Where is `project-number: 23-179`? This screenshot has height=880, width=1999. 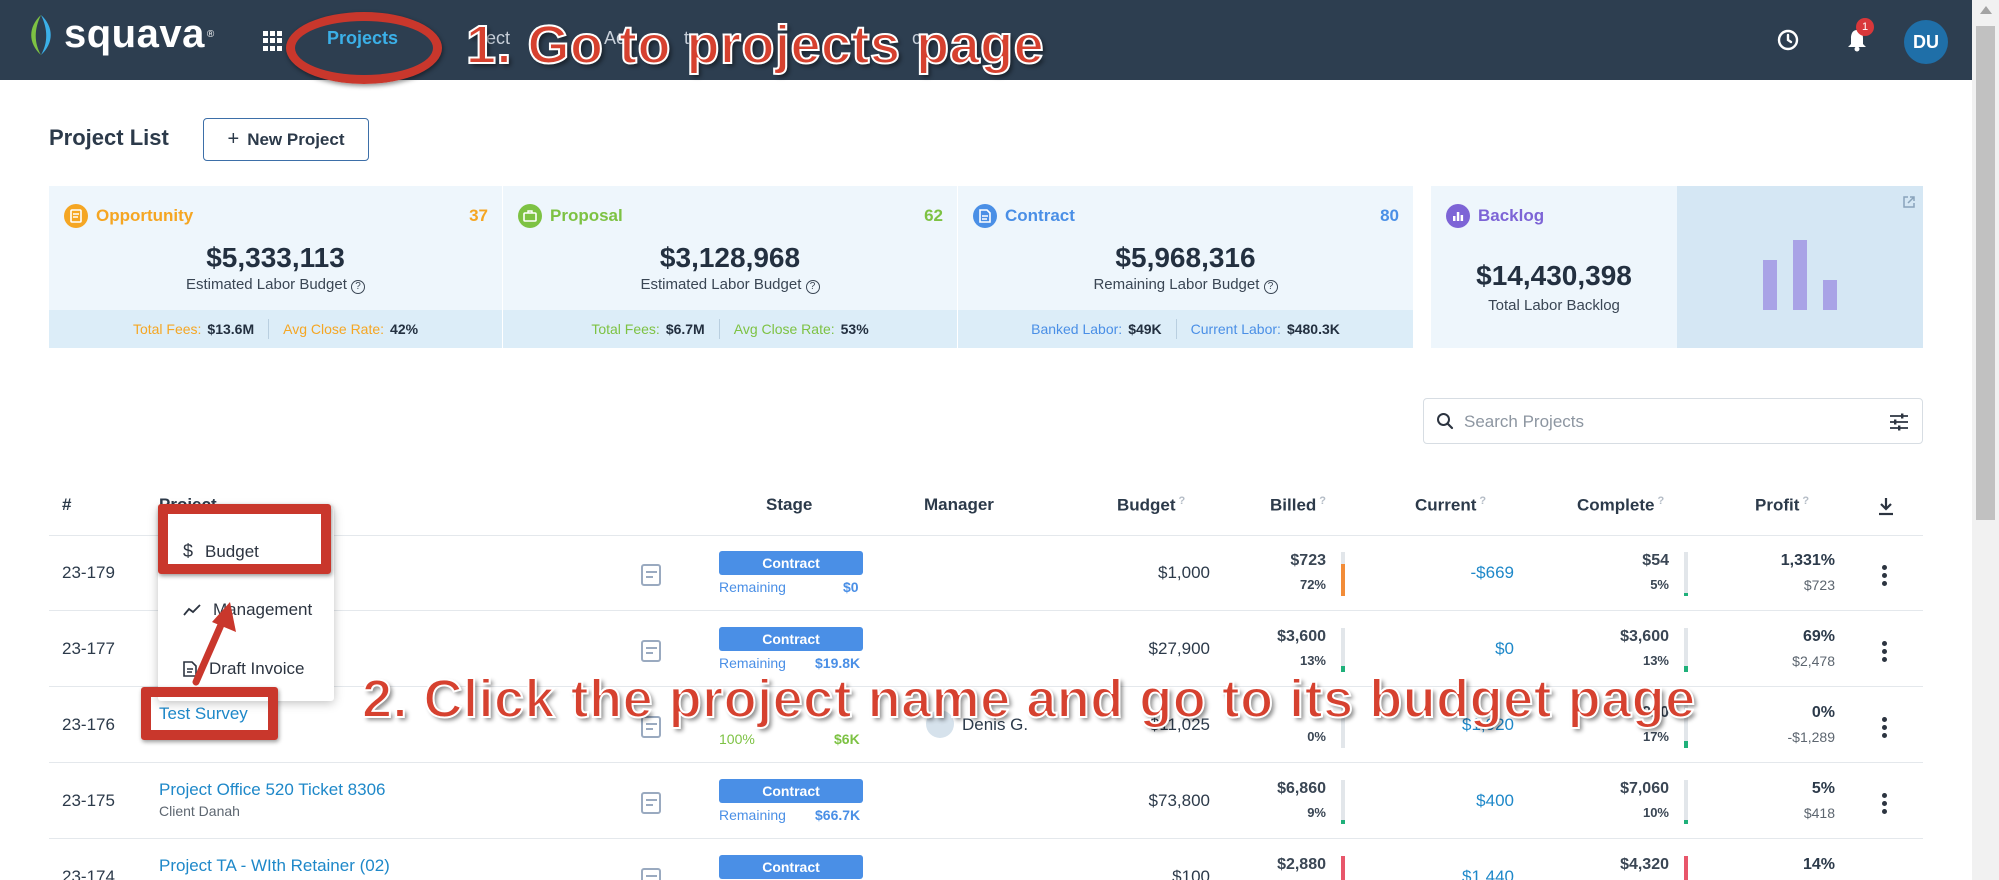 project-number: 23-179 is located at coordinates (88, 572).